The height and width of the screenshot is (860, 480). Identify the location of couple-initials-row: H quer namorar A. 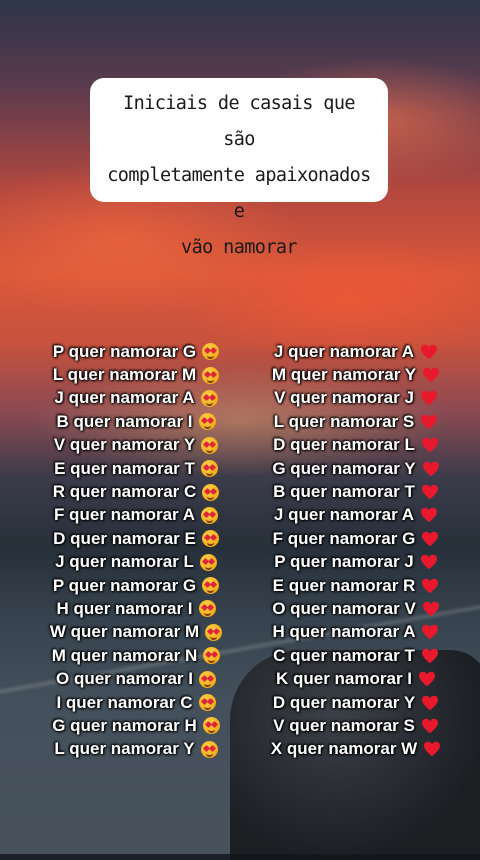
(356, 632).